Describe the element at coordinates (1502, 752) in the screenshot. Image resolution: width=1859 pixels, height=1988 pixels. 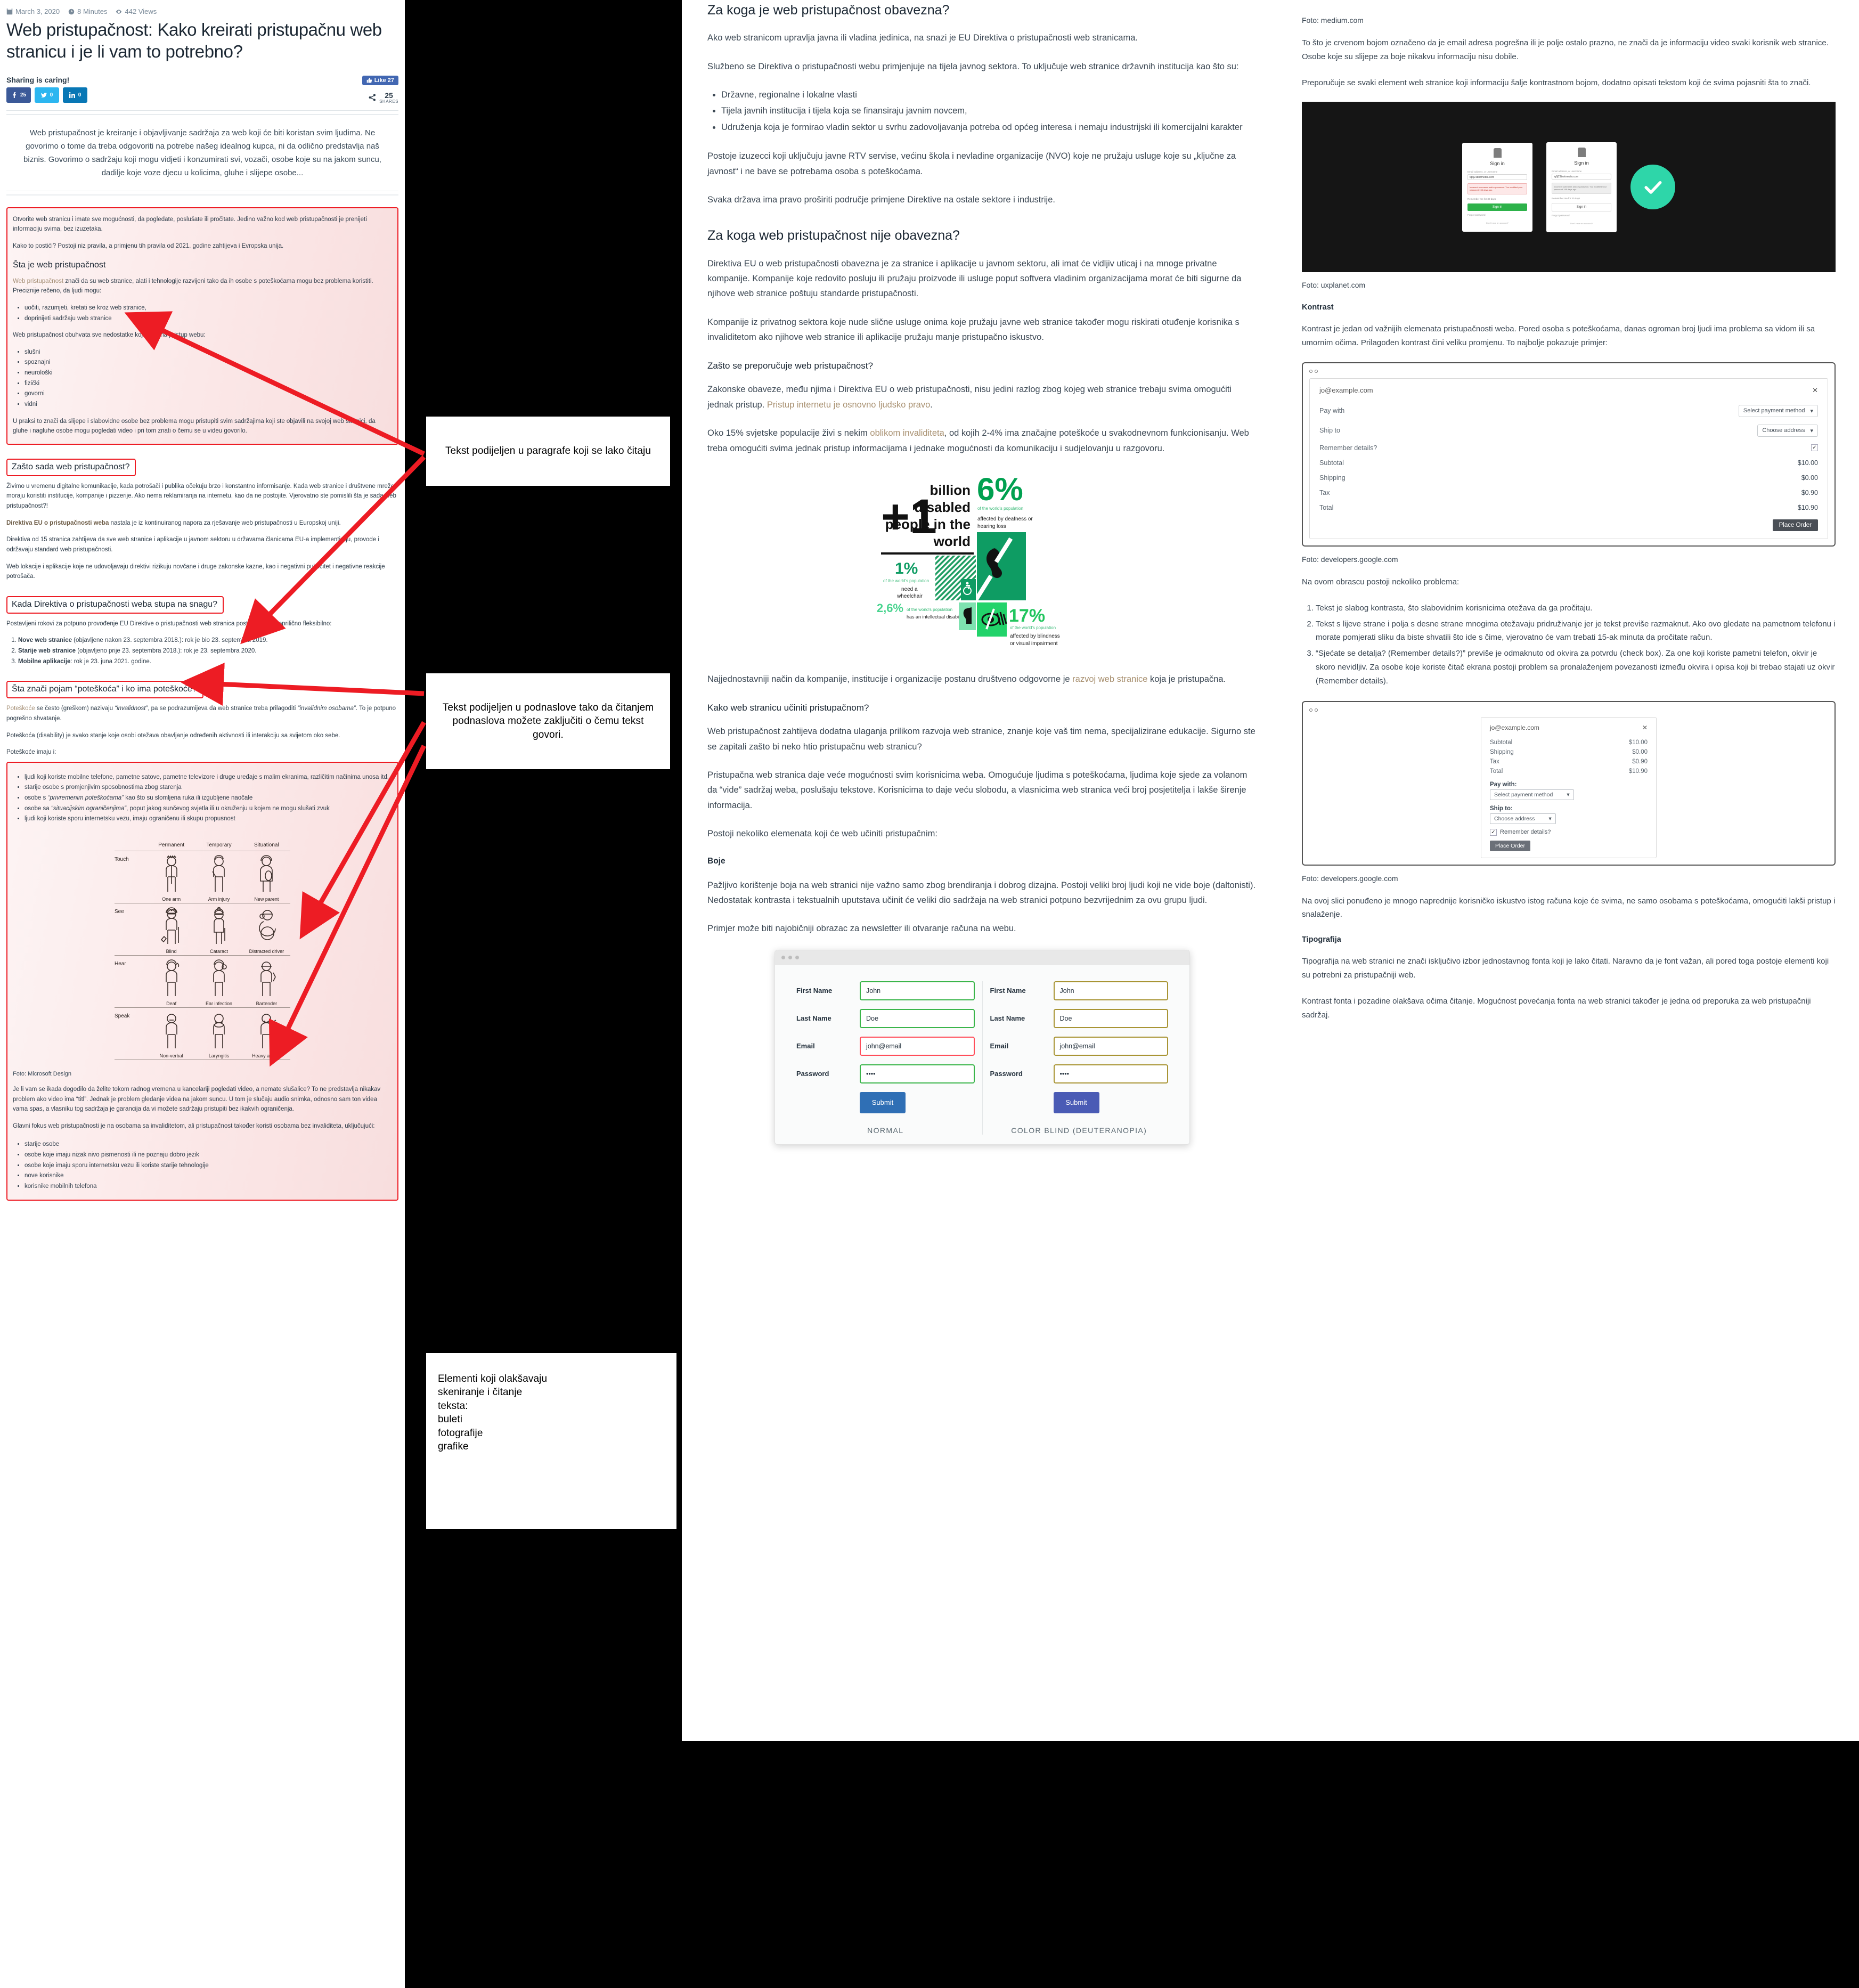
I see `total-label: Shipping` at that location.